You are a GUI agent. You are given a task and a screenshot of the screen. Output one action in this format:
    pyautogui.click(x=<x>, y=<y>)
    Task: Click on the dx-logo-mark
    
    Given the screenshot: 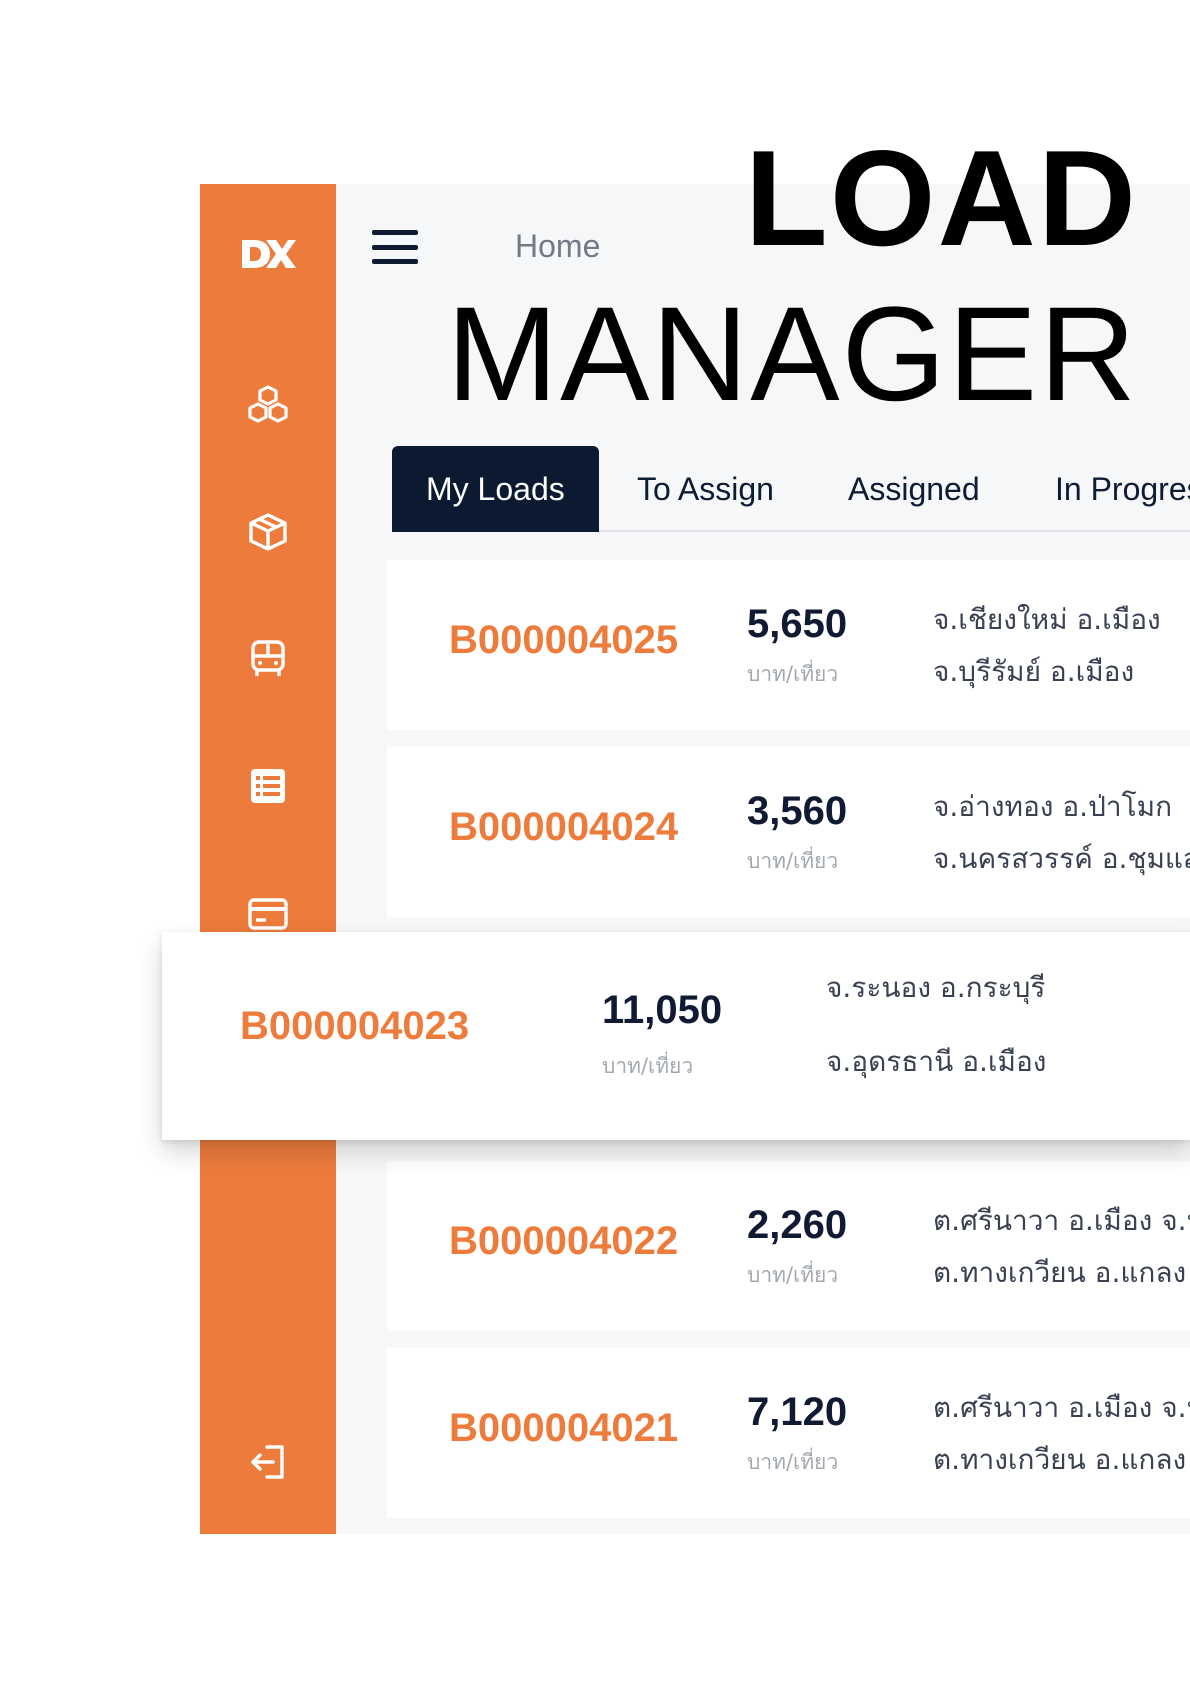 What is the action you would take?
    pyautogui.click(x=269, y=254)
    